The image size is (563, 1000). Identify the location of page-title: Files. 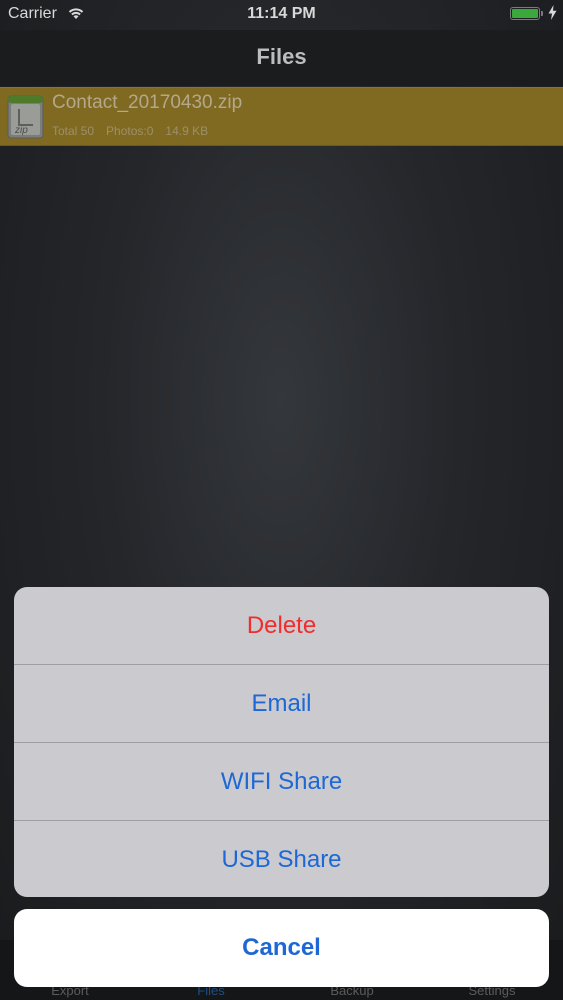
(281, 56).